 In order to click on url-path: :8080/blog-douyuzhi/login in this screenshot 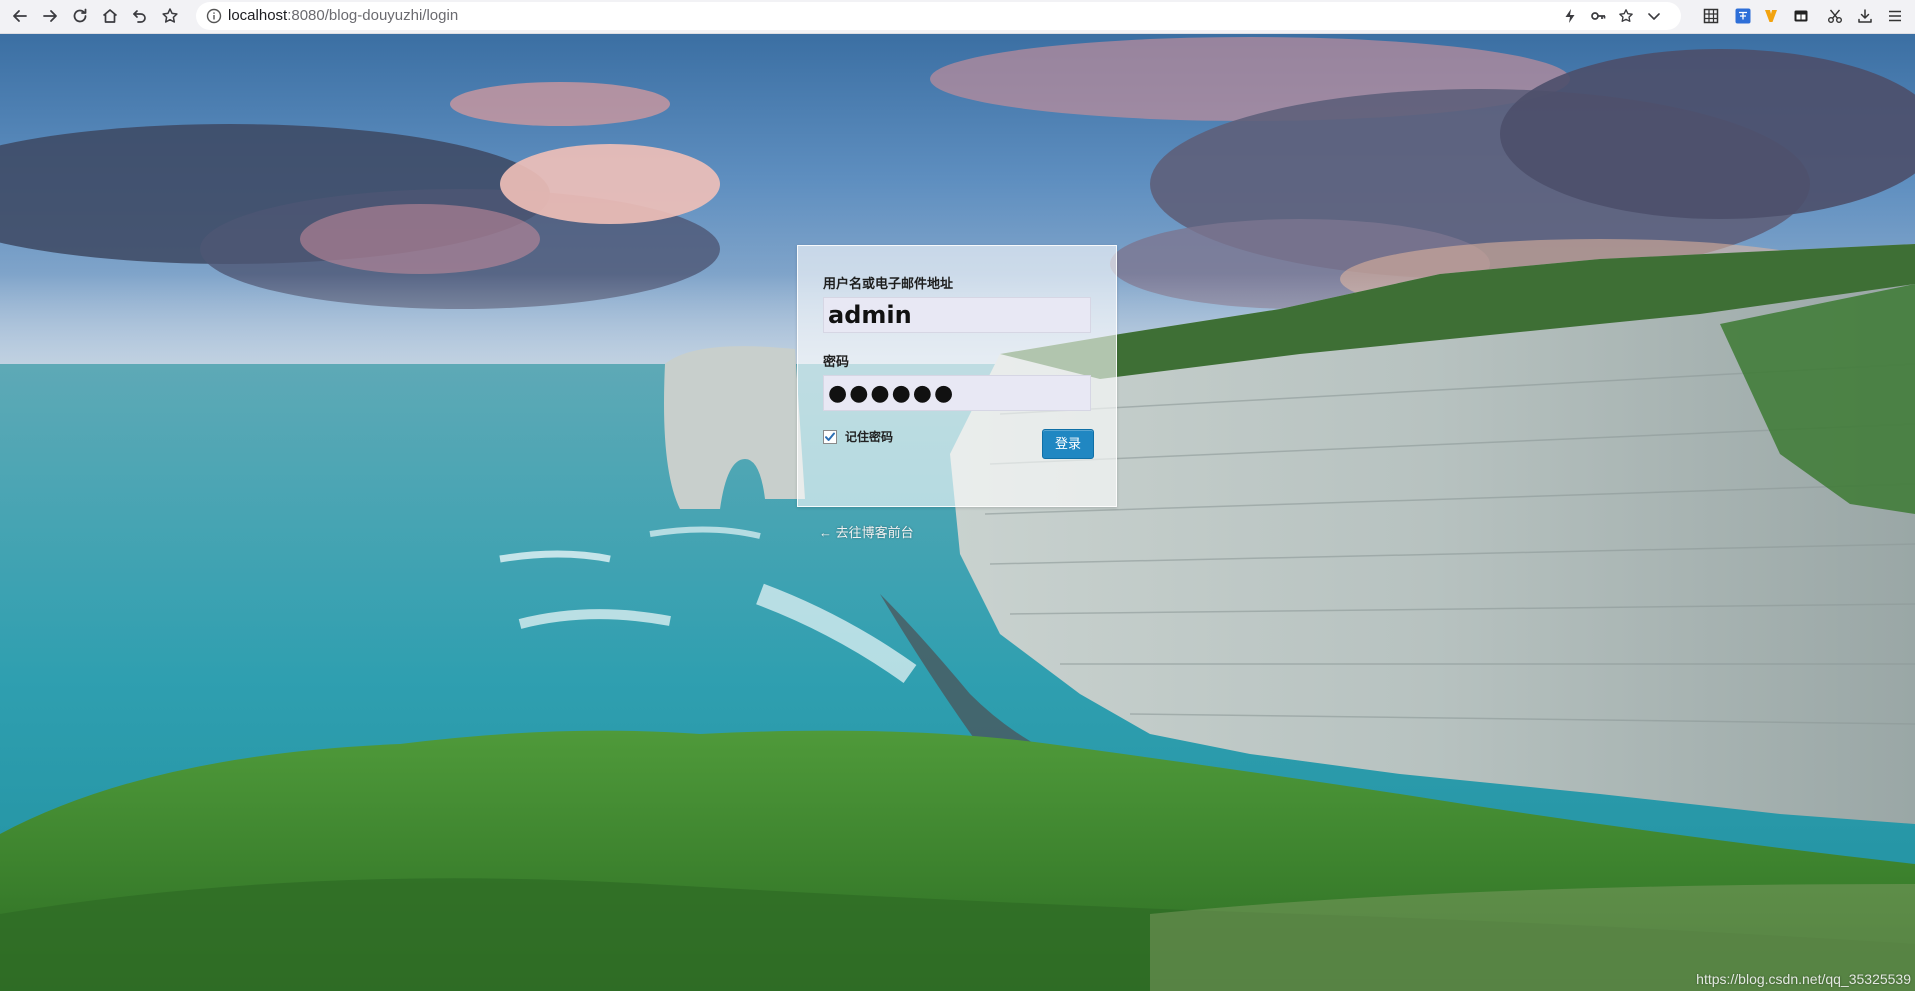, I will do `click(373, 15)`.